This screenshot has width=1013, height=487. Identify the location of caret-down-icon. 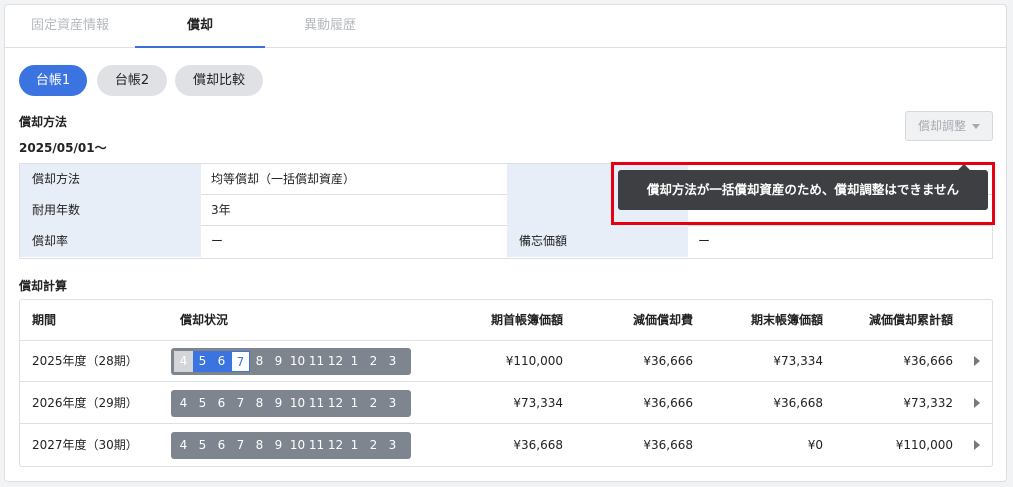
(976, 126).